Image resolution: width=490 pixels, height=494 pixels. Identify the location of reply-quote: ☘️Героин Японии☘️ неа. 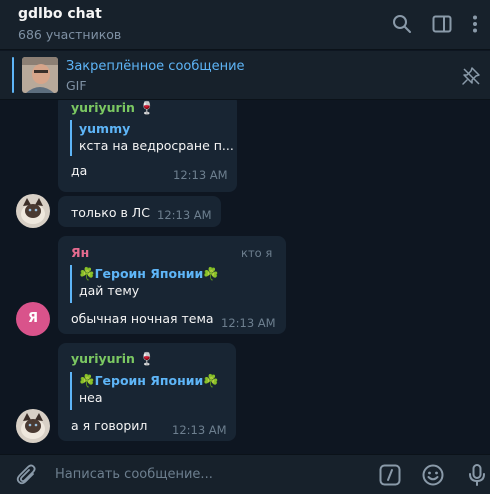
(144, 391).